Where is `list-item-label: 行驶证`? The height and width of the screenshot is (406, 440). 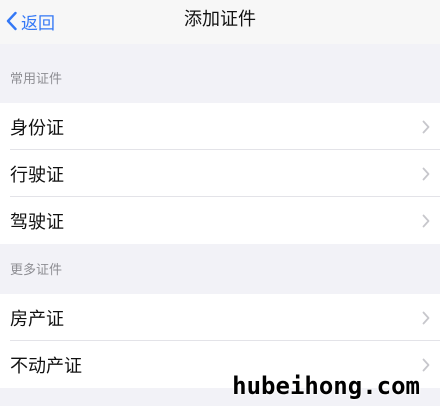 list-item-label: 行驶证 is located at coordinates (37, 175).